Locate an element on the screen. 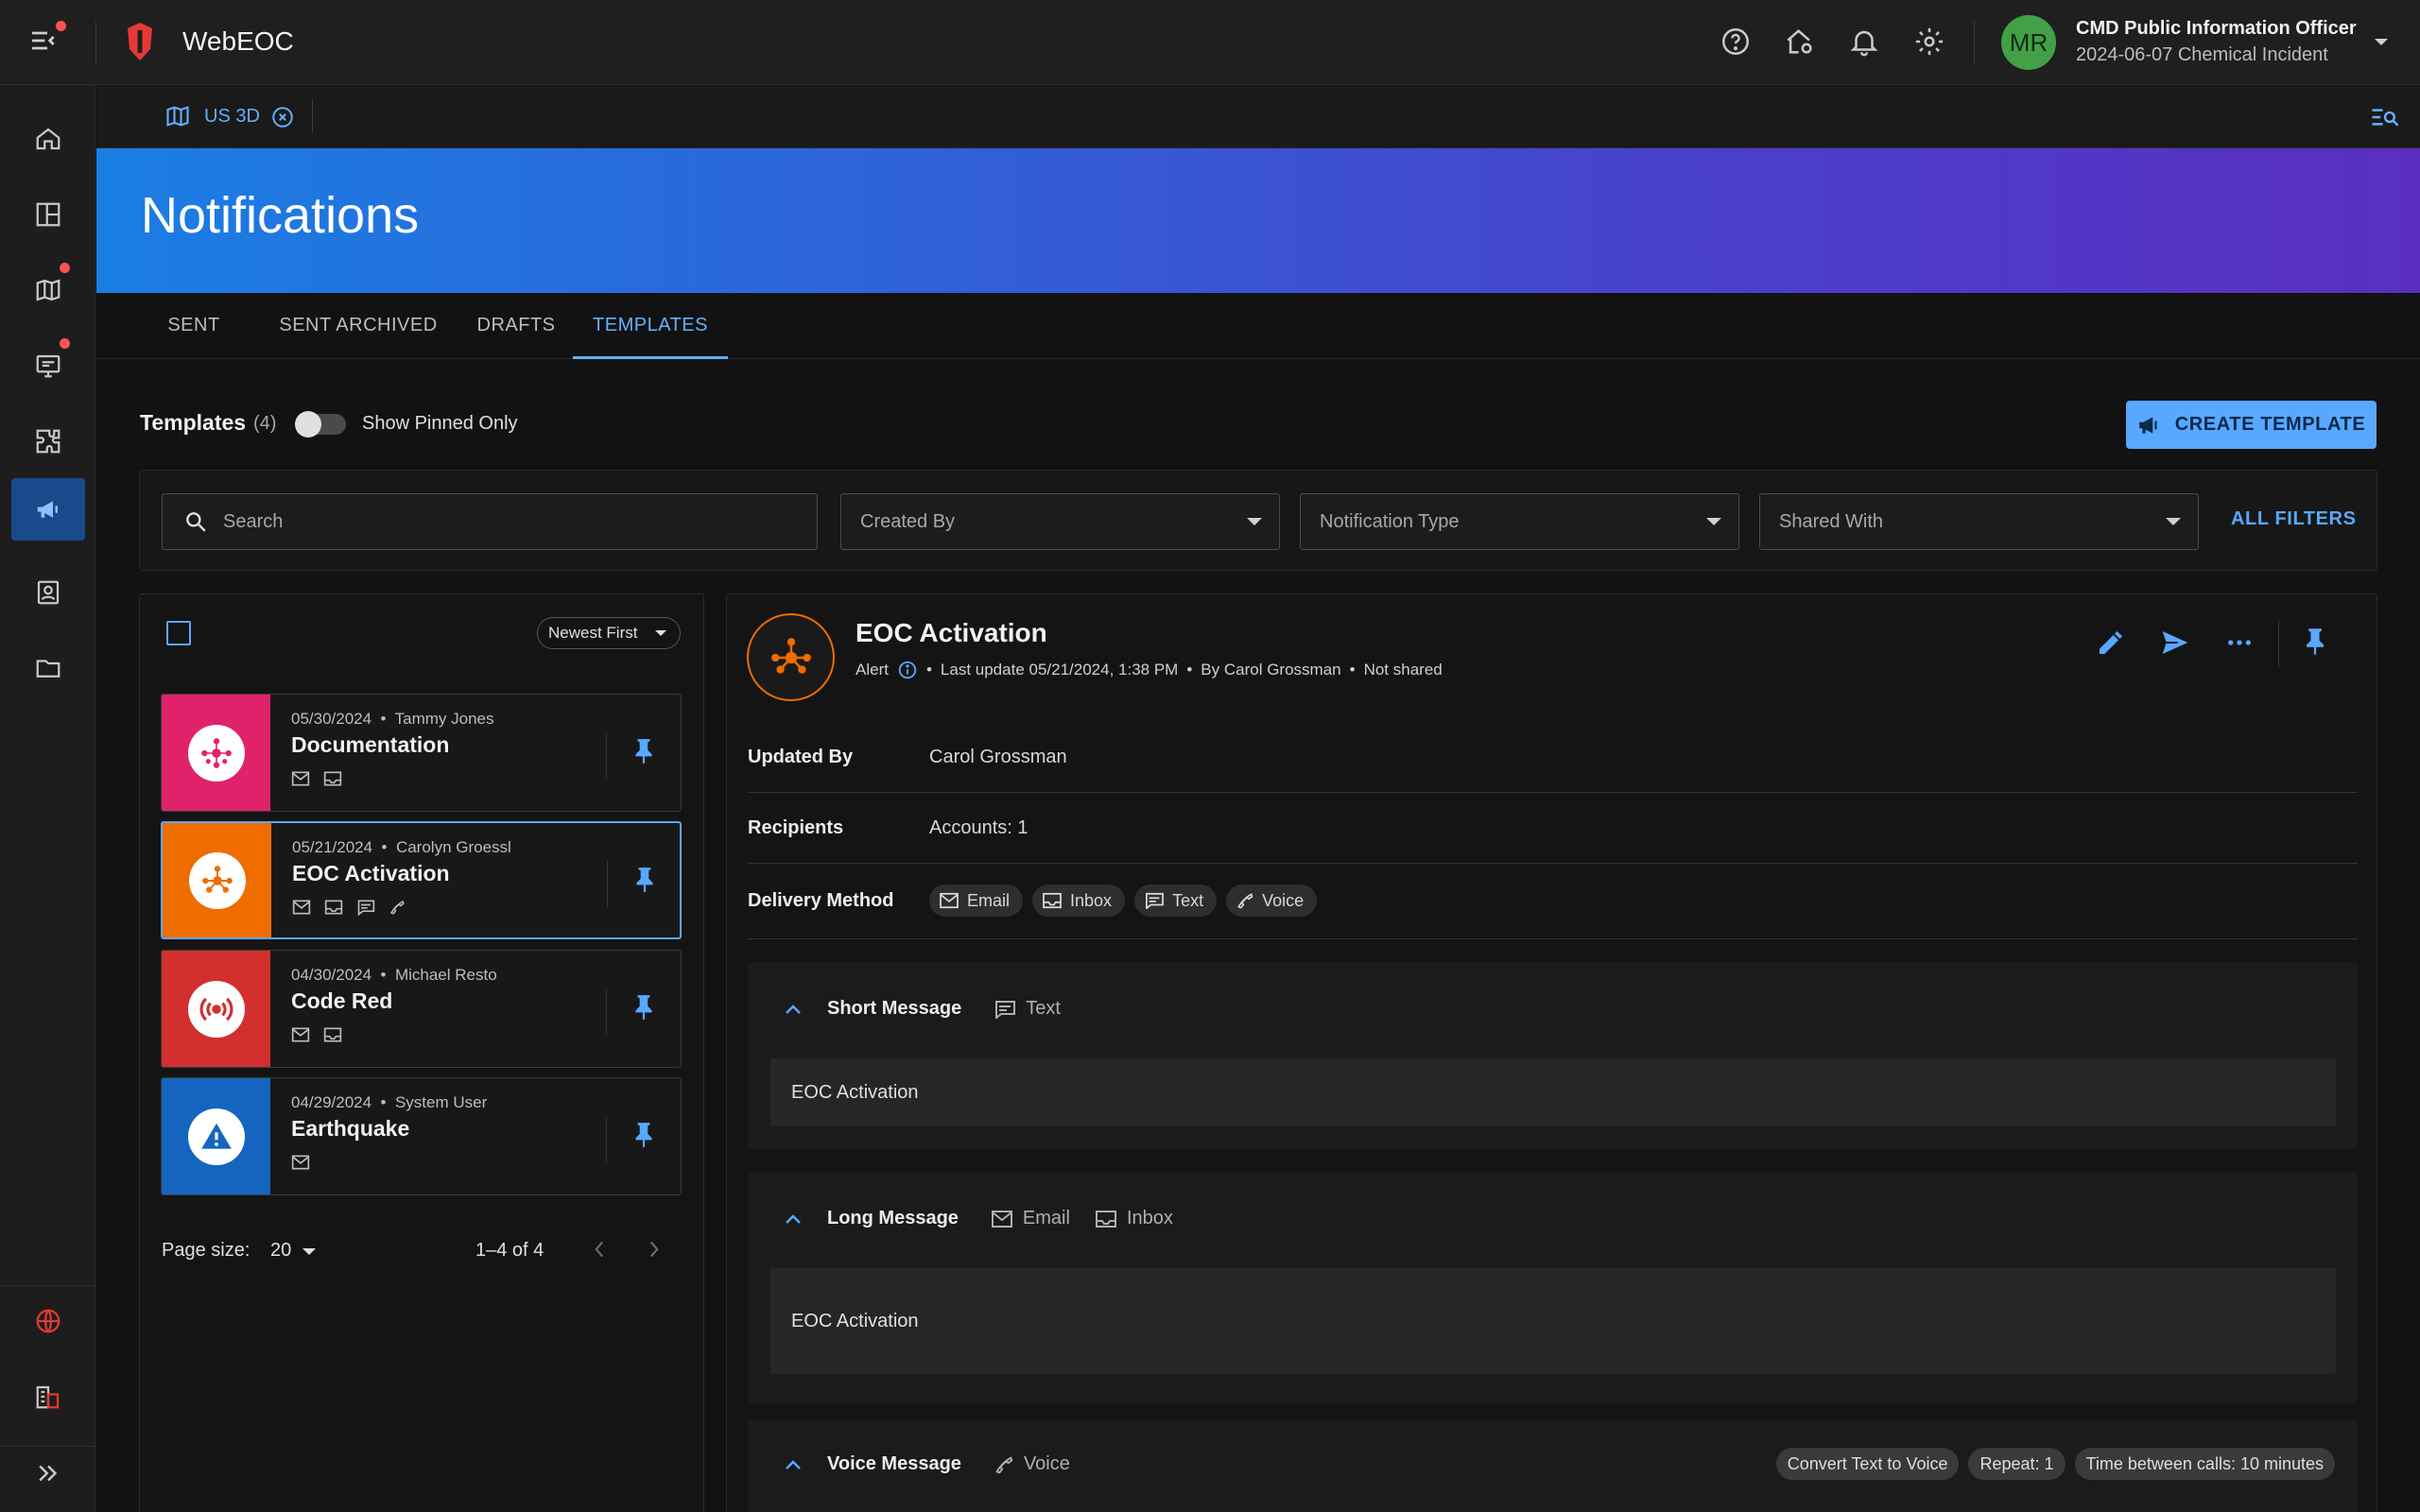 The height and width of the screenshot is (1512, 2420). more-options-icon is located at coordinates (2239, 642).